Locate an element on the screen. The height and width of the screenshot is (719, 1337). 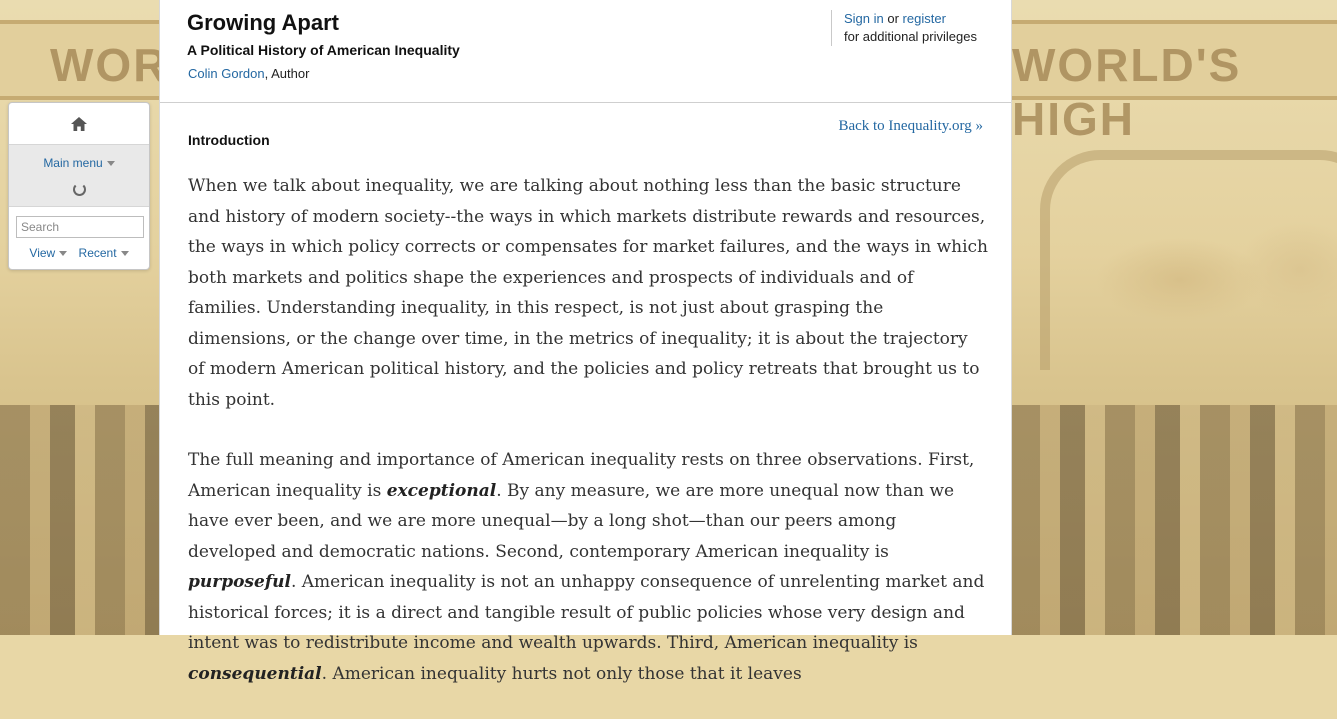
recent-label: Recent is located at coordinates (97, 253).